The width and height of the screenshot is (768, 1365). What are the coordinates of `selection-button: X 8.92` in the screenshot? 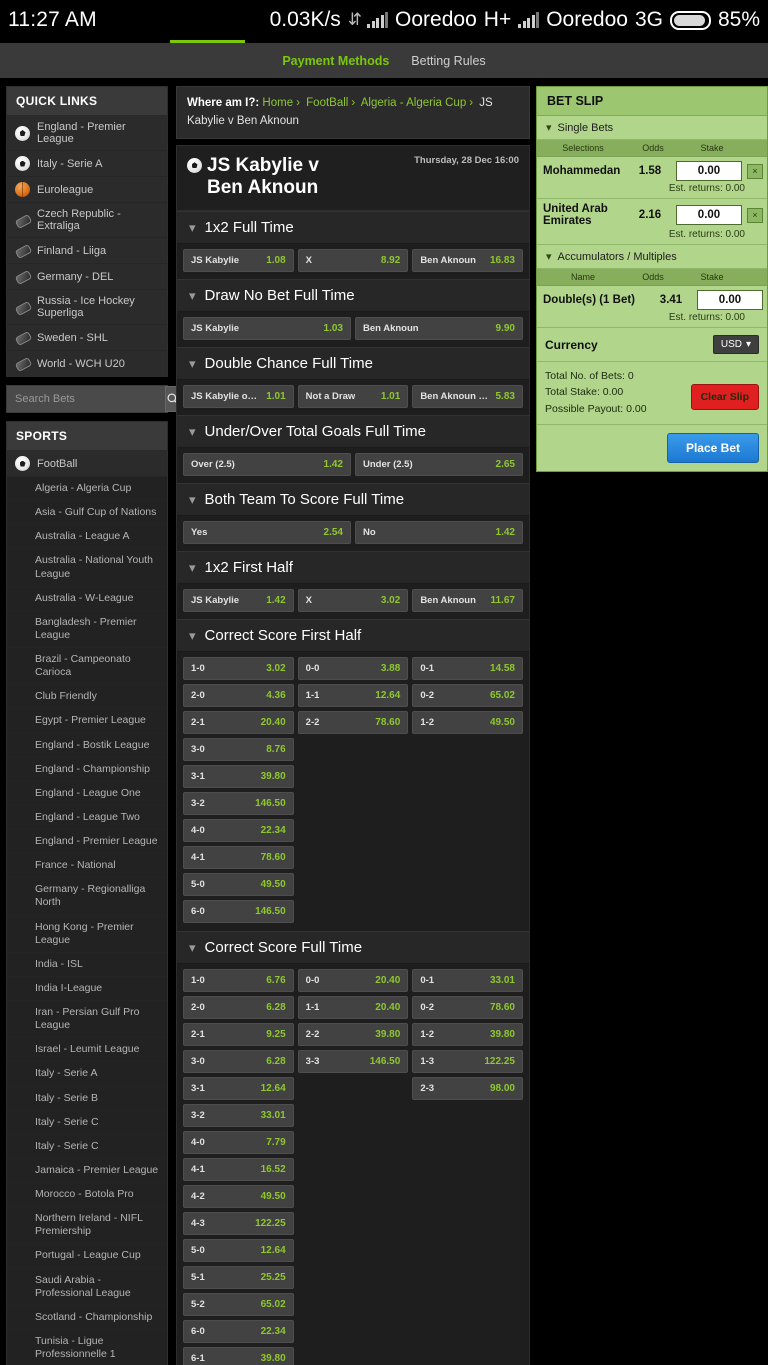 It's located at (353, 260).